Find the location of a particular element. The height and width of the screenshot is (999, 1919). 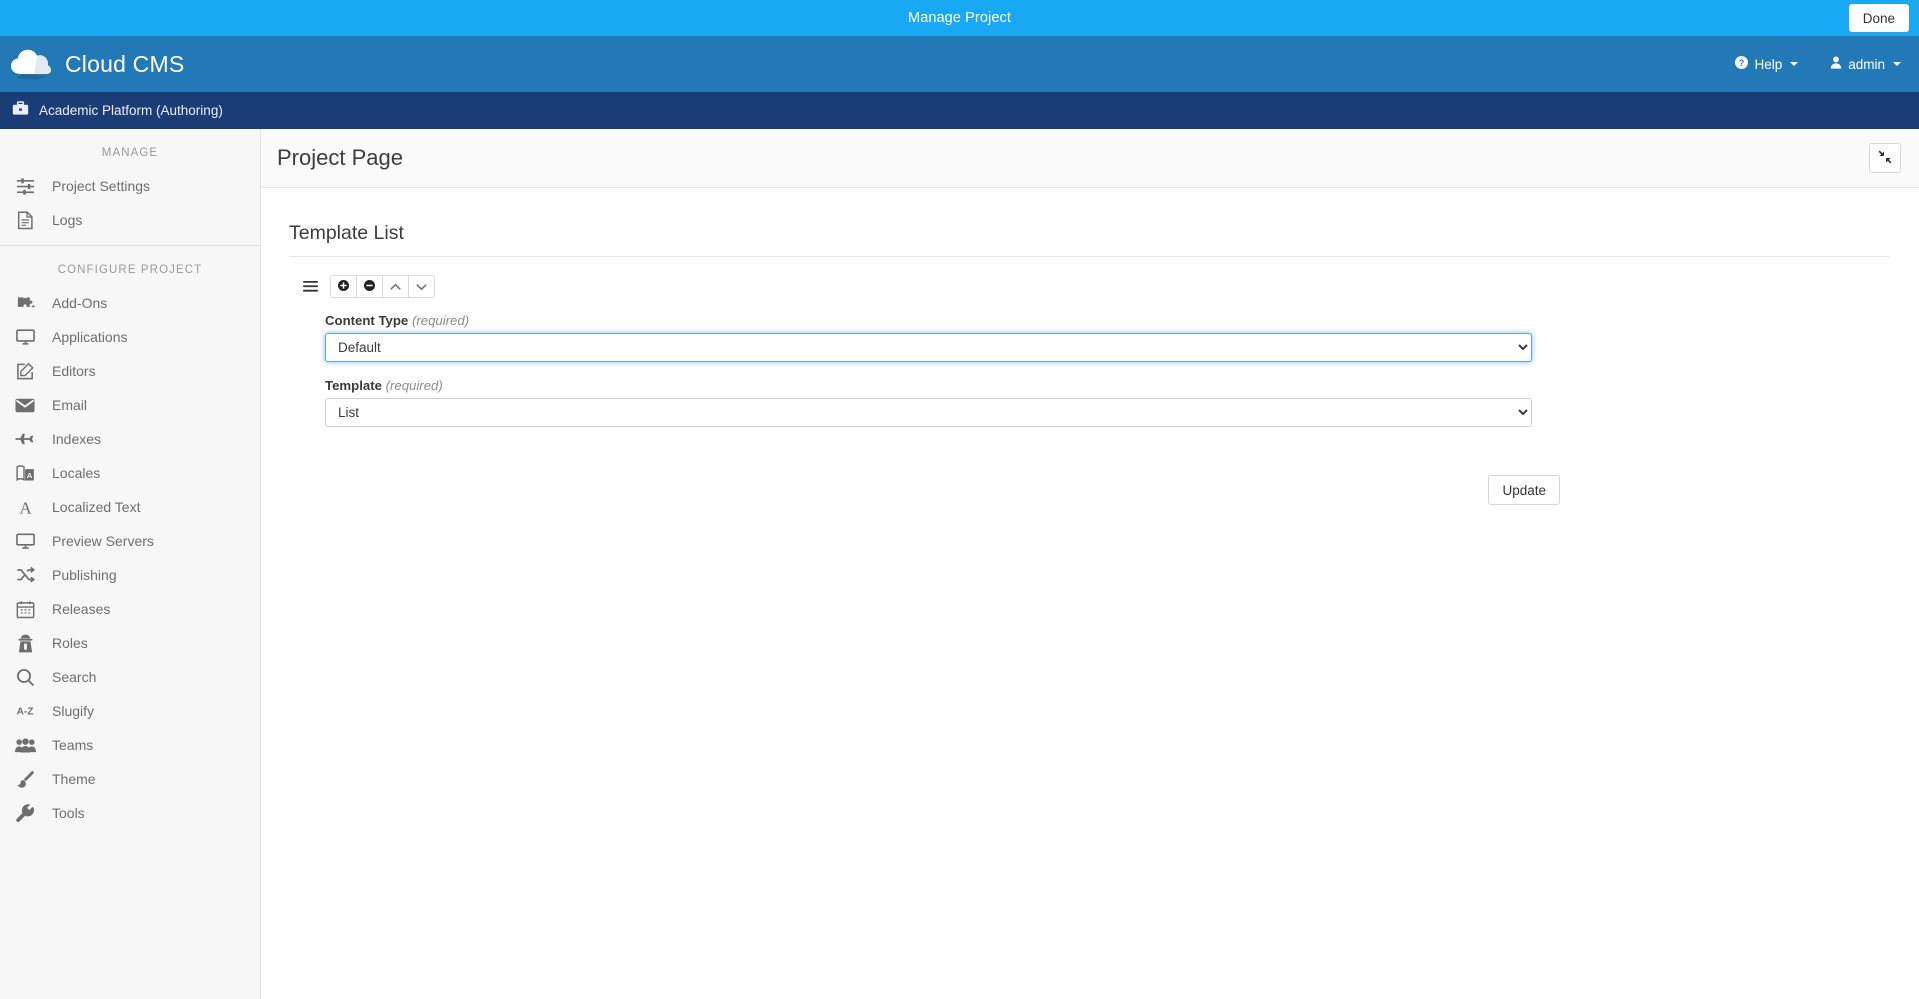

array-item-button-group is located at coordinates (382, 286).